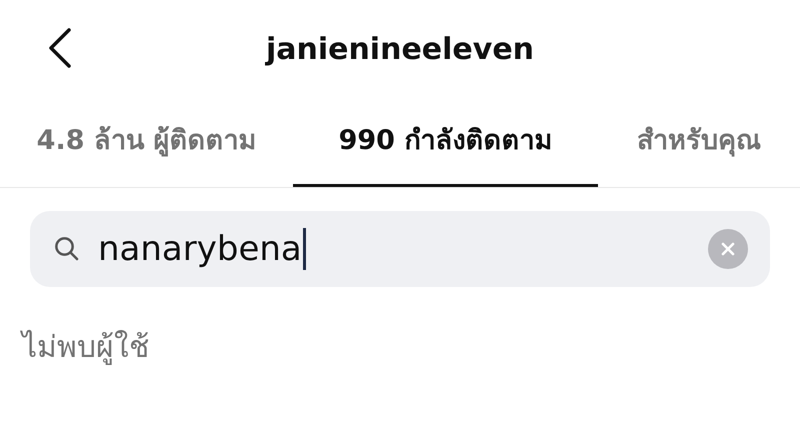  I want to click on search-text: nanarybena, so click(200, 249).